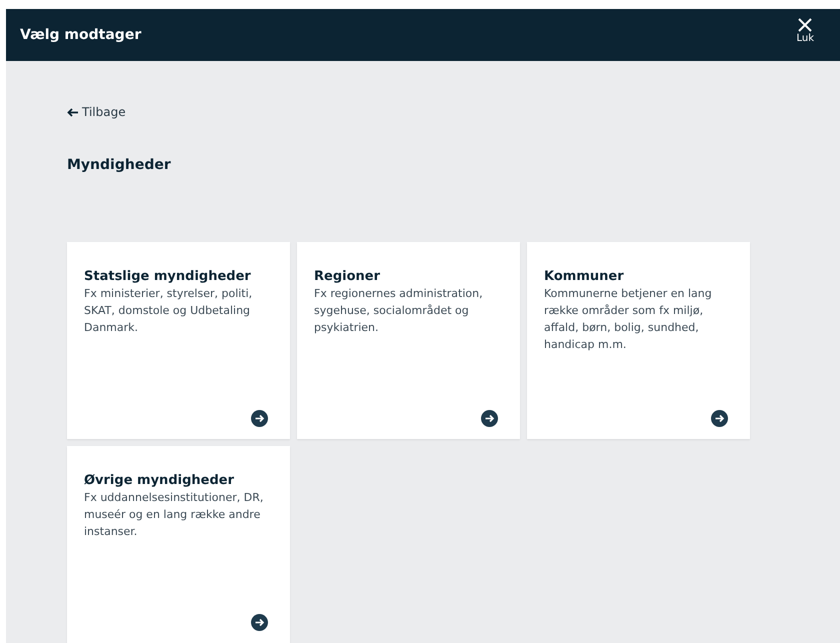  Describe the element at coordinates (399, 311) in the screenshot. I see `card-description: Fx regionernes administration, sygehuse, socialområdet og psykiatrien.` at that location.